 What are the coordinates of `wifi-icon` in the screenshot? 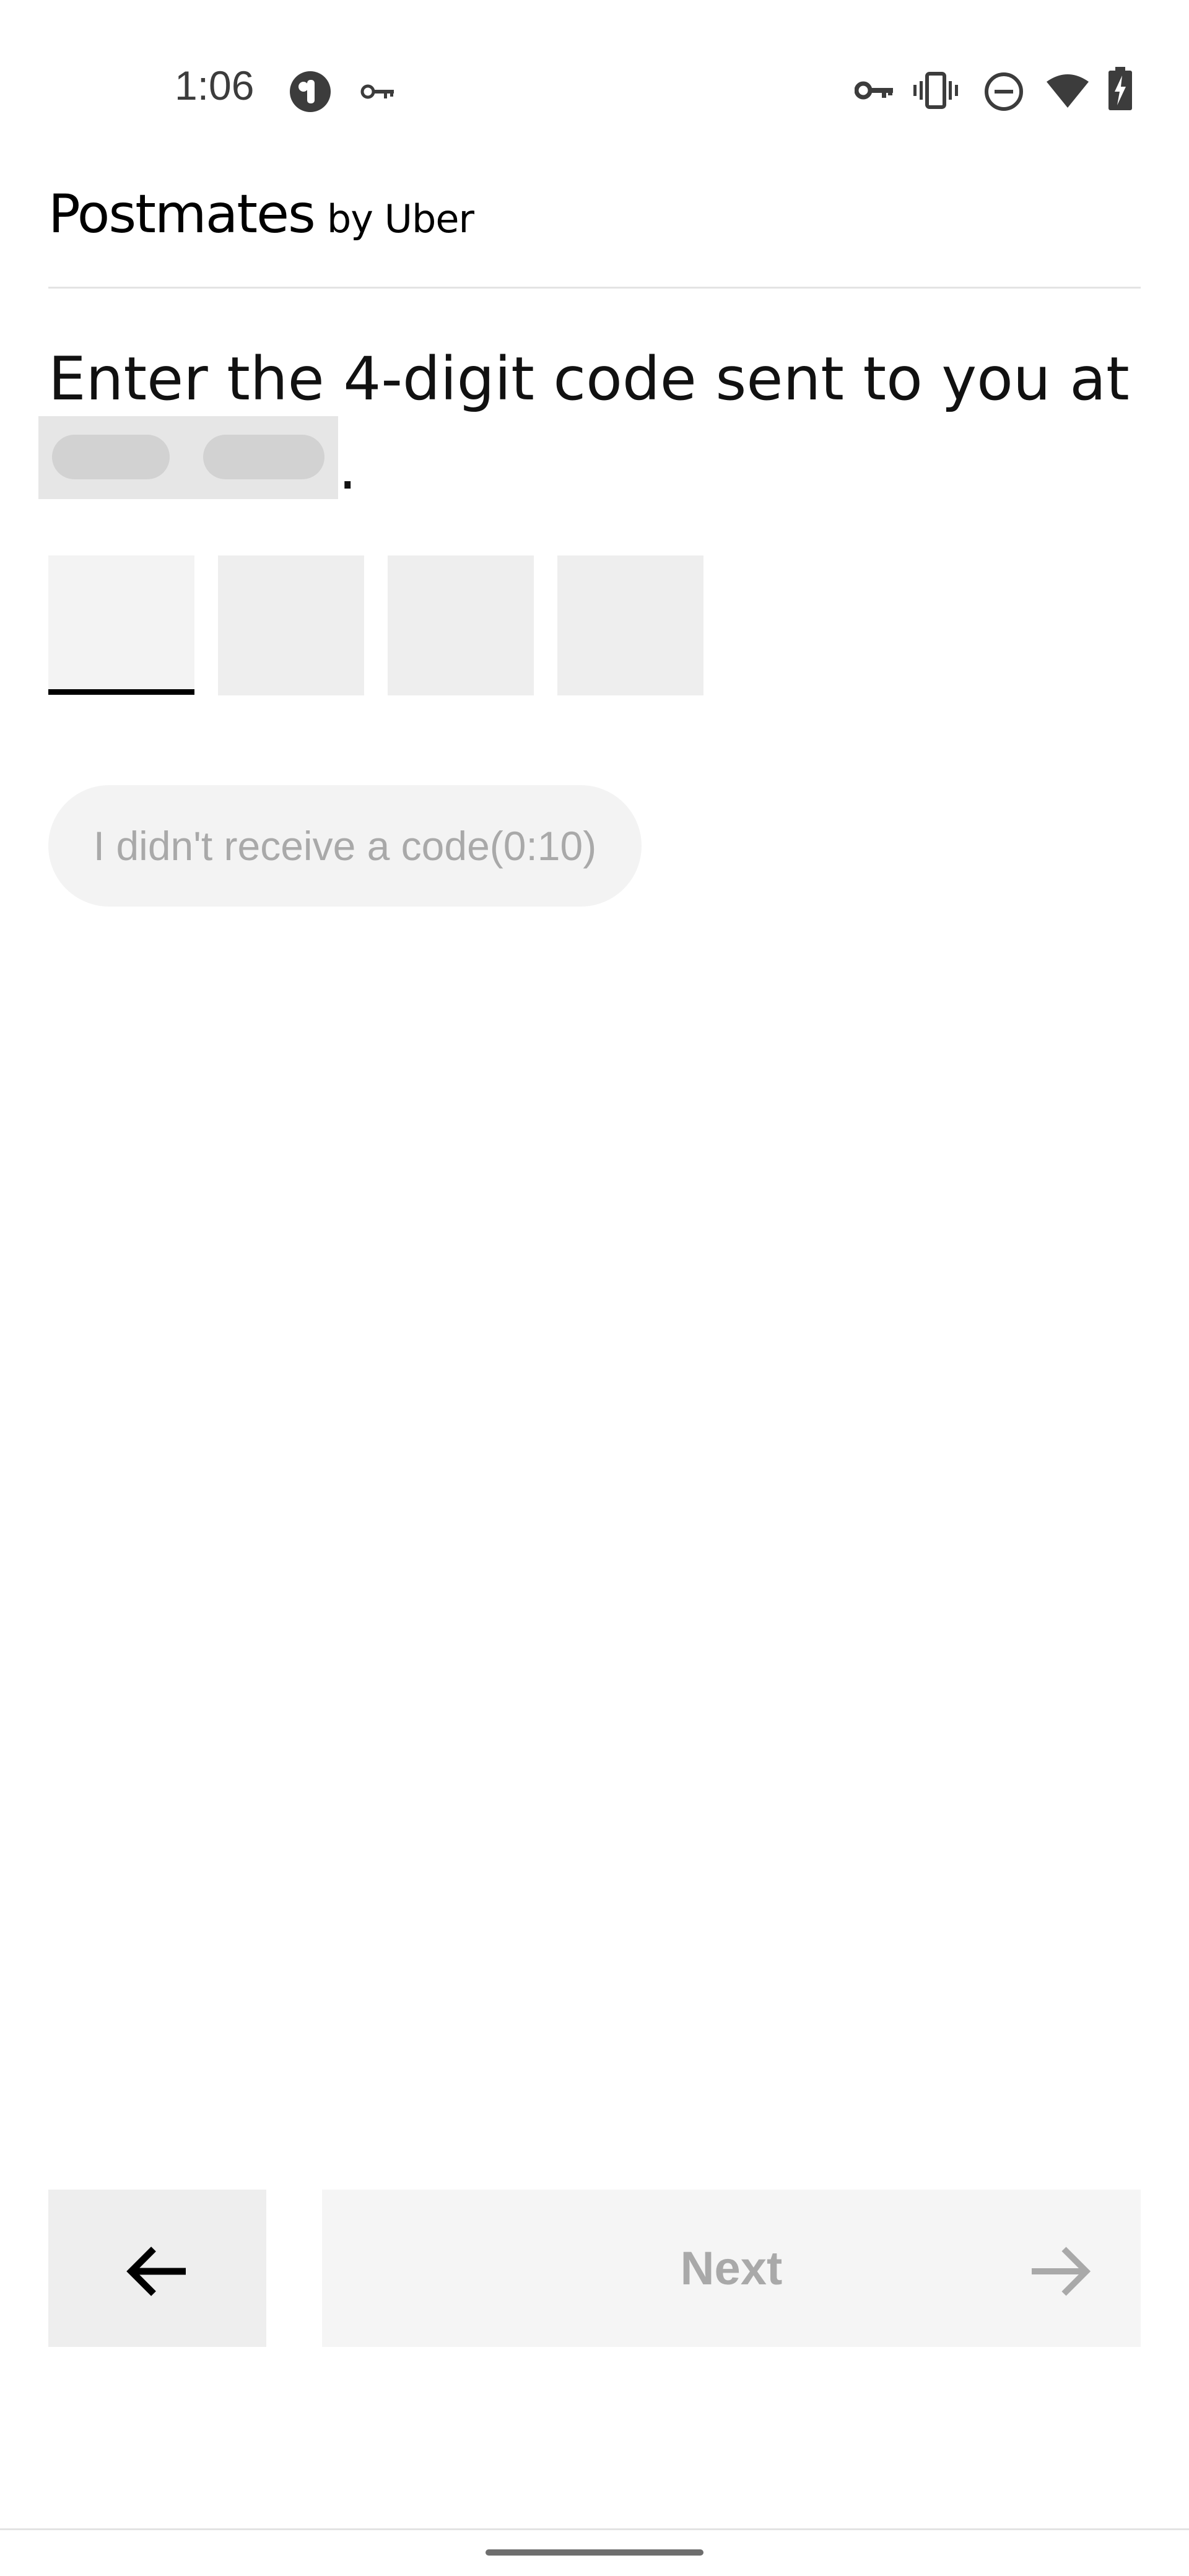 It's located at (1068, 91).